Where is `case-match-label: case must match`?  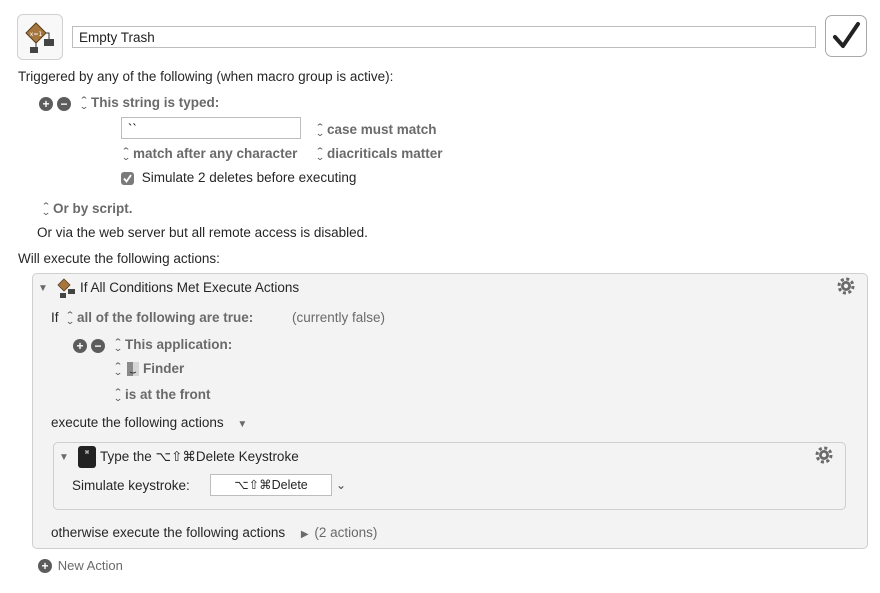
case-match-label: case must match is located at coordinates (382, 129).